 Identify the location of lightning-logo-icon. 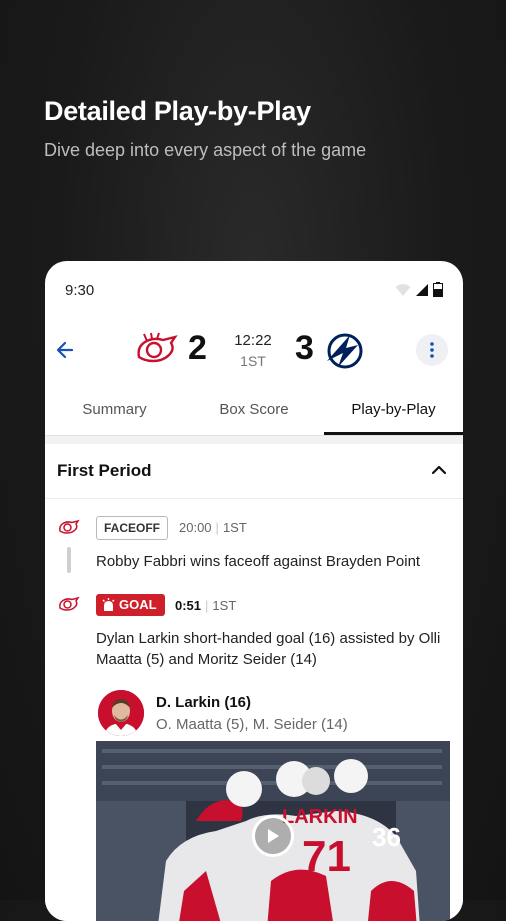
(346, 351).